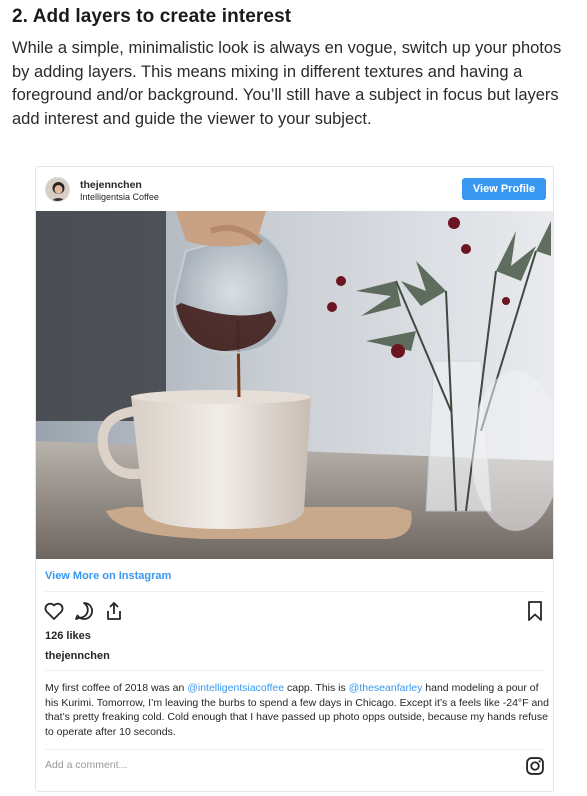 The width and height of the screenshot is (587, 796). I want to click on heart-icon, so click(54, 611).